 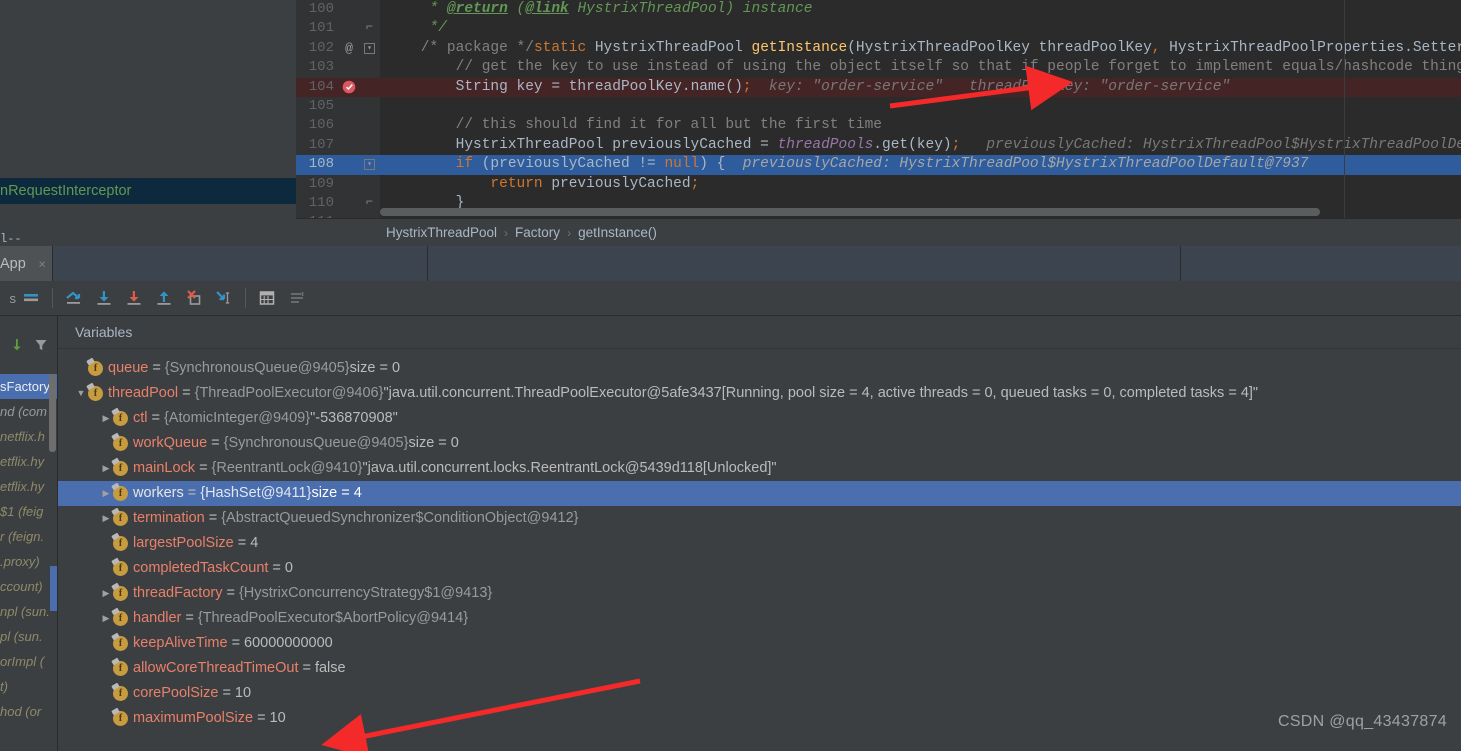 I want to click on line-number: 108, so click(x=321, y=164).